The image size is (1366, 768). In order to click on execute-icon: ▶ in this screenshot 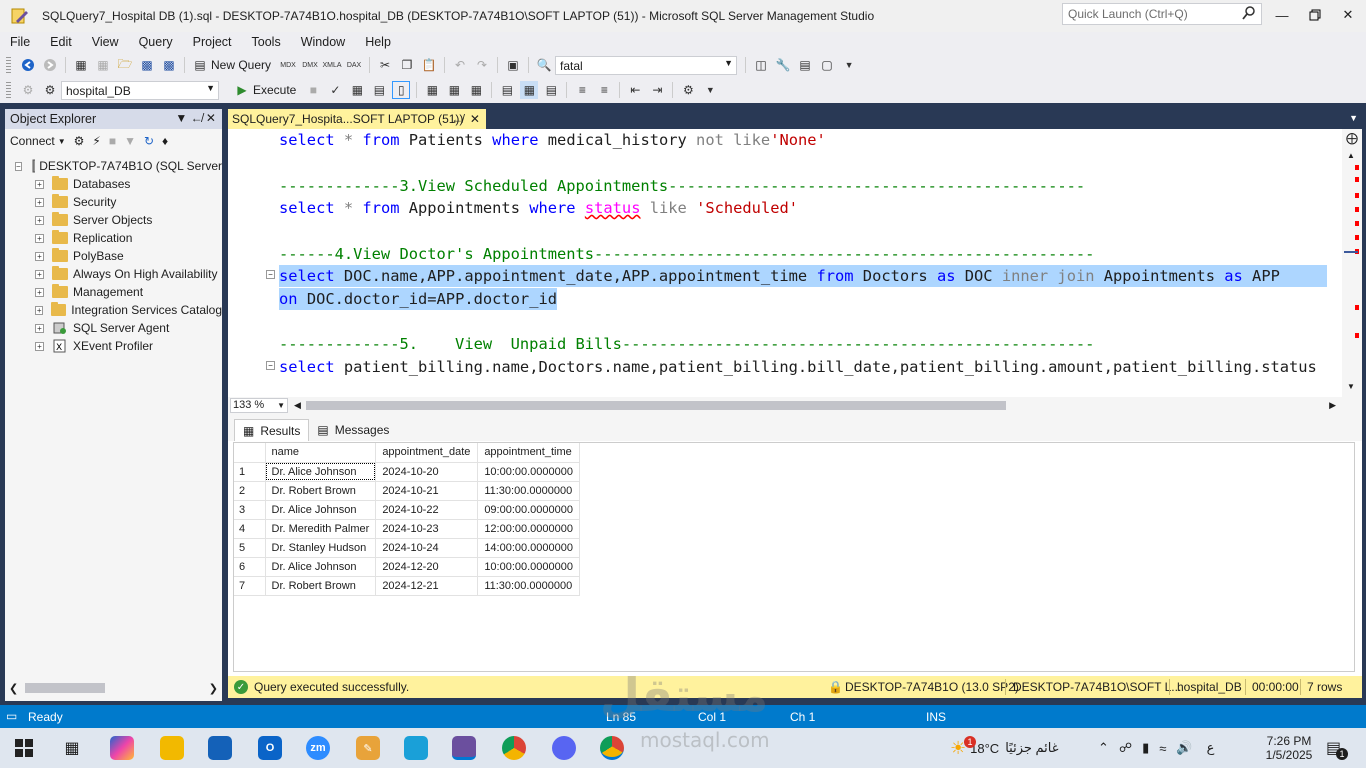, I will do `click(242, 90)`.